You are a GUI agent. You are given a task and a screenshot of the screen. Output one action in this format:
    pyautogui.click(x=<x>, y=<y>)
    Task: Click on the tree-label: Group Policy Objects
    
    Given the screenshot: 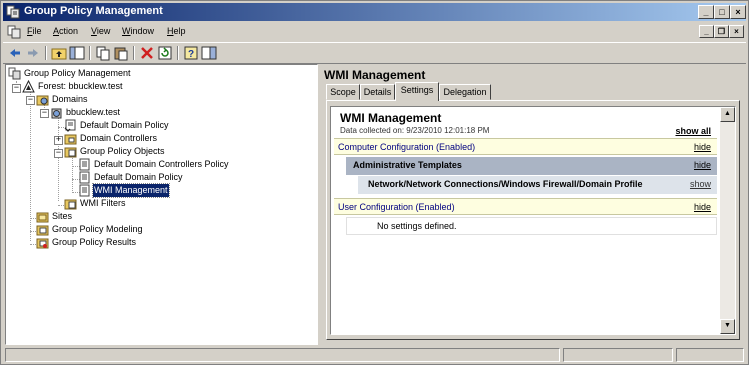 What is the action you would take?
    pyautogui.click(x=122, y=151)
    